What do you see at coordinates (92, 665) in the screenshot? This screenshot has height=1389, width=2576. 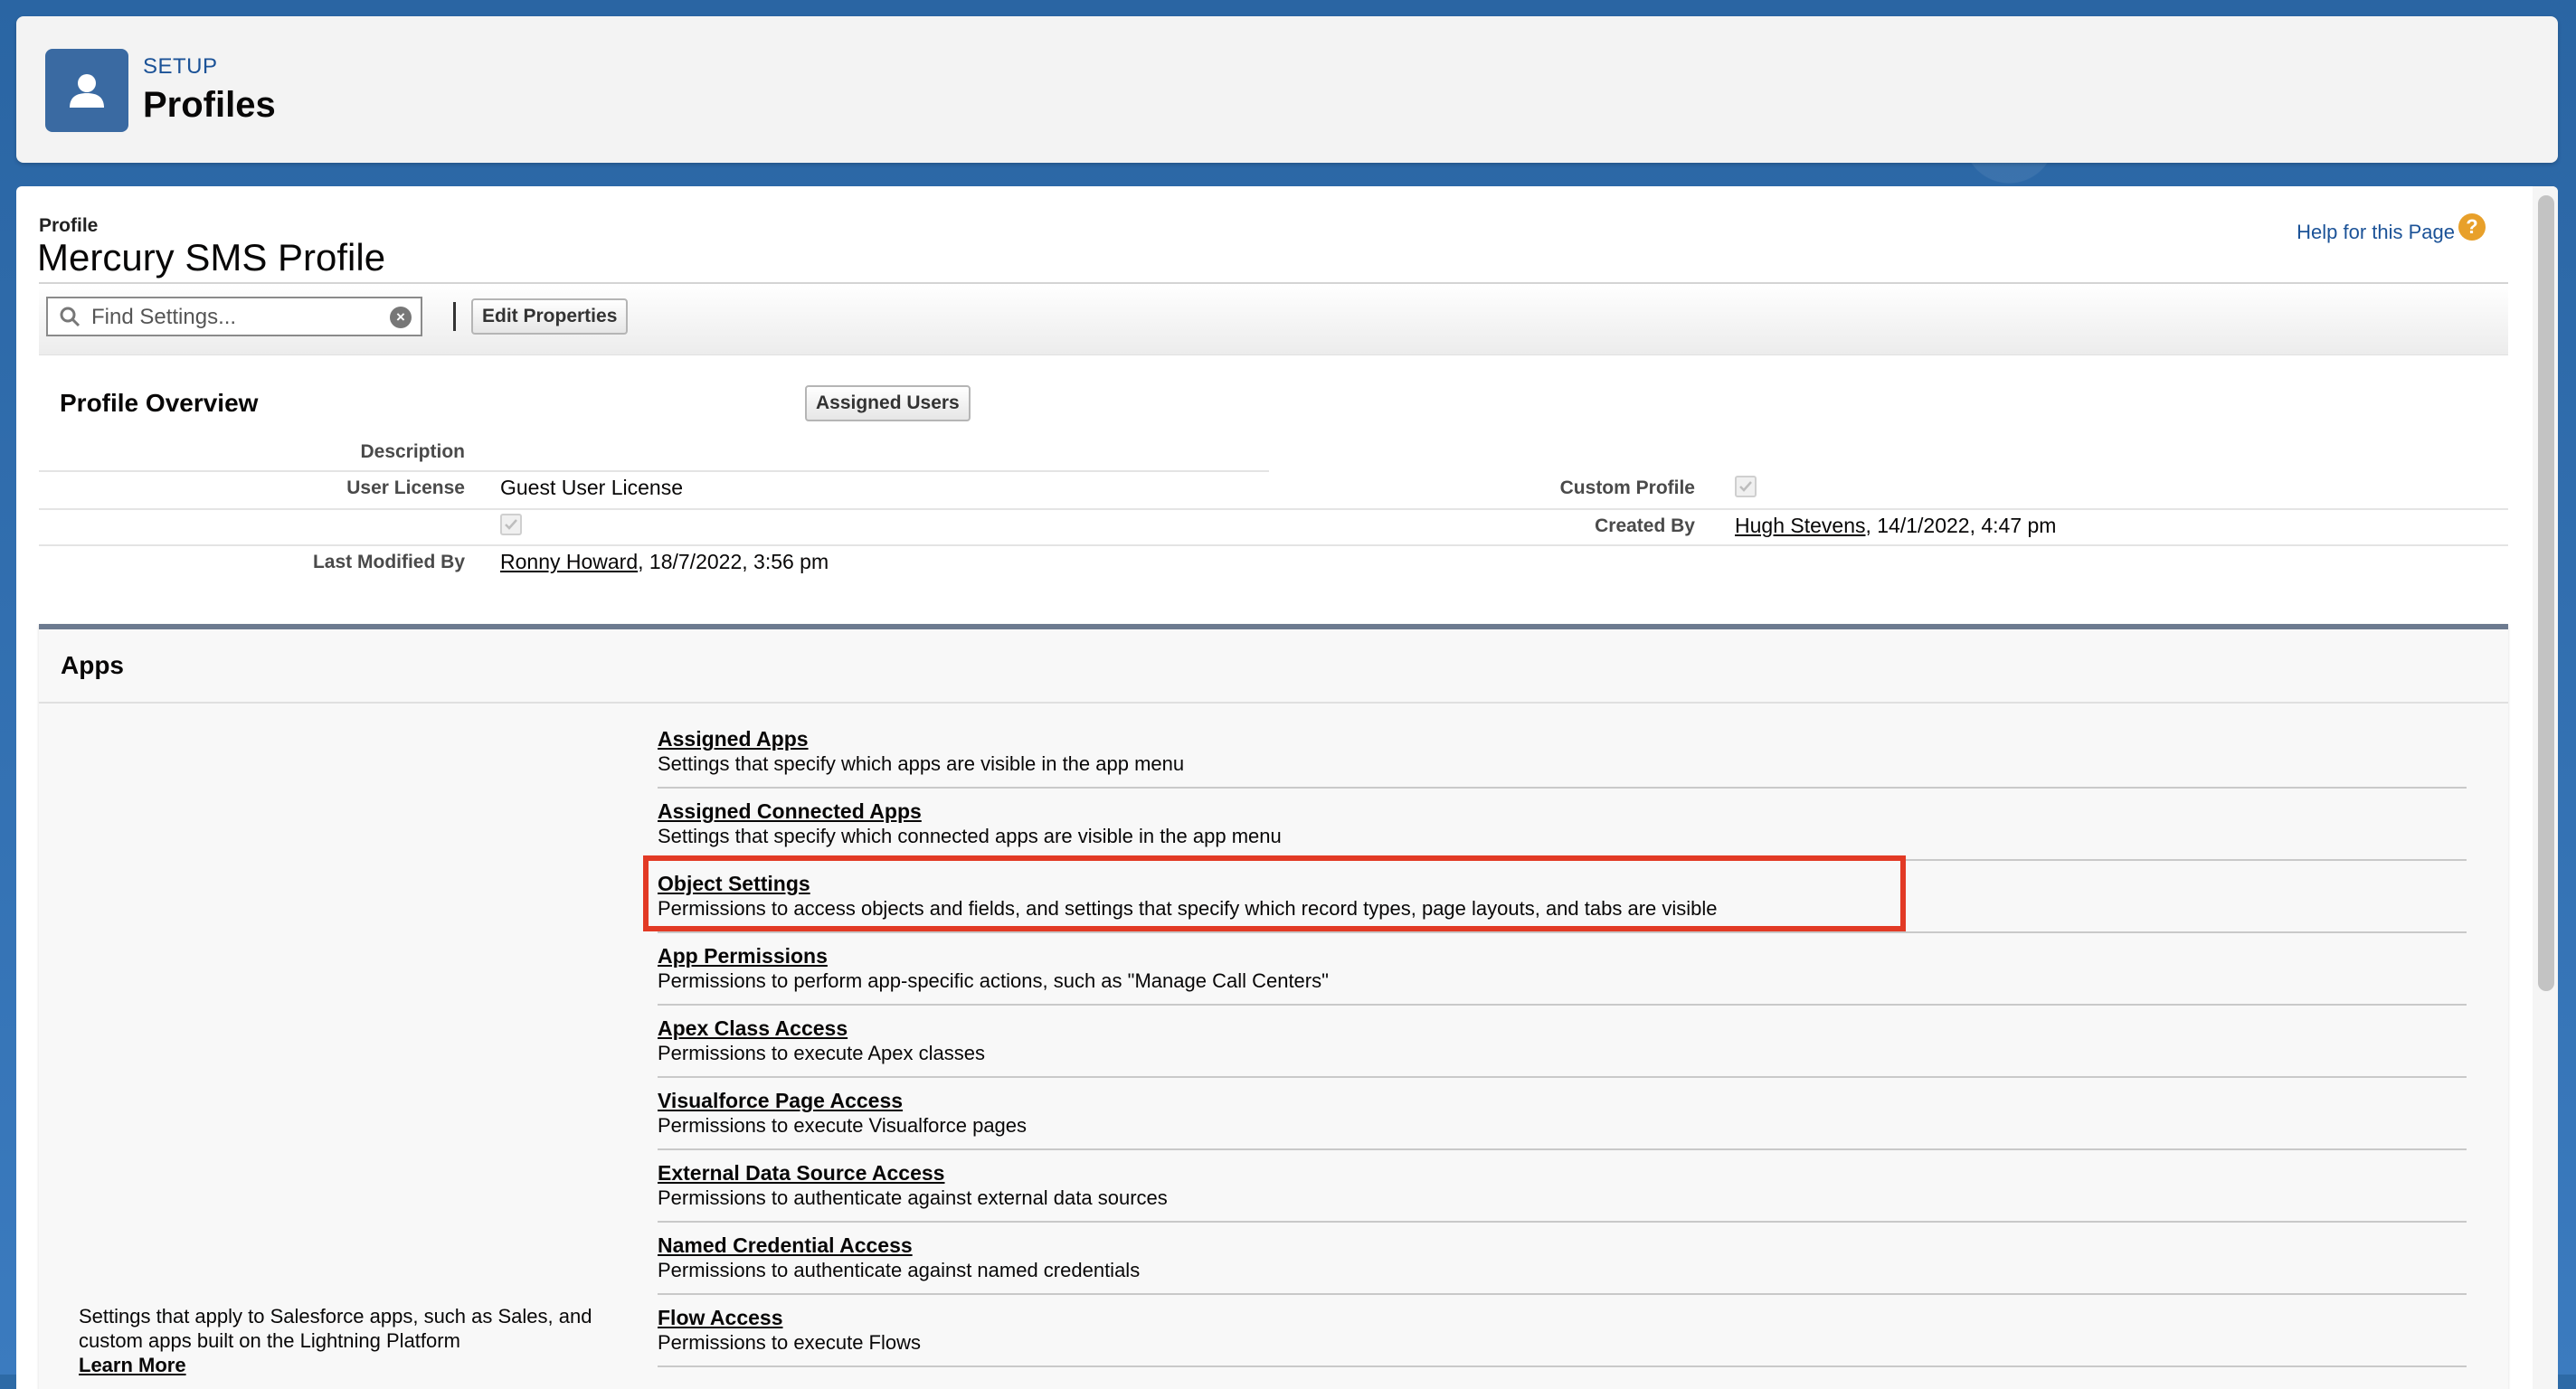 I see `apps-heading: Apps` at bounding box center [92, 665].